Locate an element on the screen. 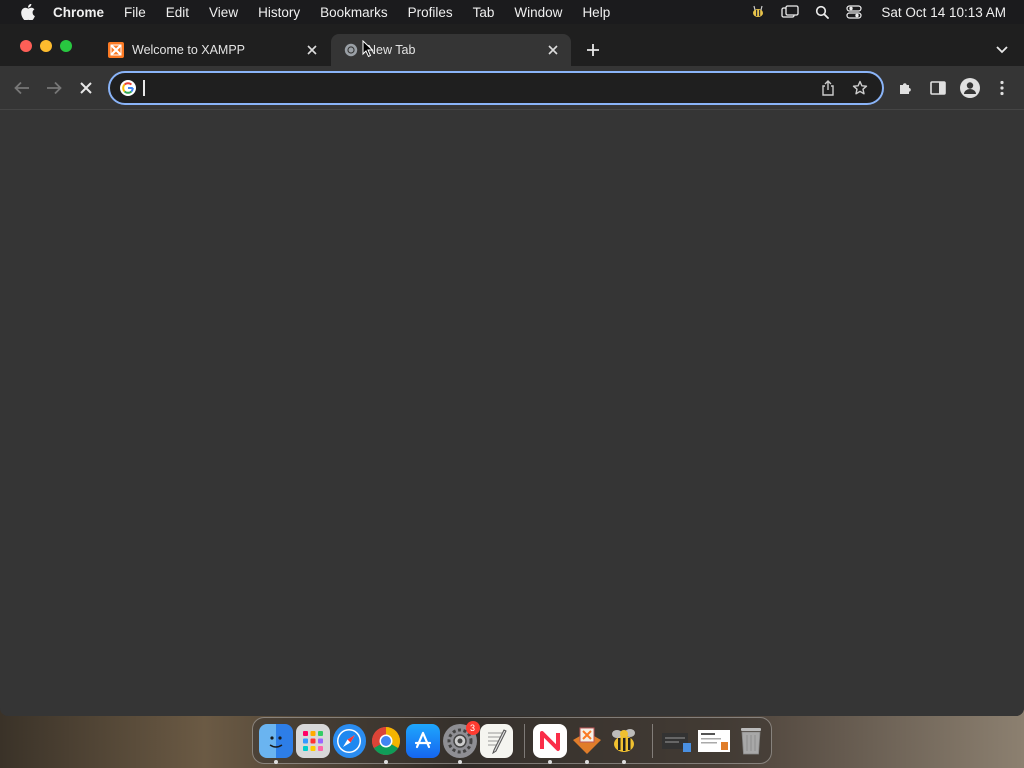  menu-help: Help is located at coordinates (596, 12).